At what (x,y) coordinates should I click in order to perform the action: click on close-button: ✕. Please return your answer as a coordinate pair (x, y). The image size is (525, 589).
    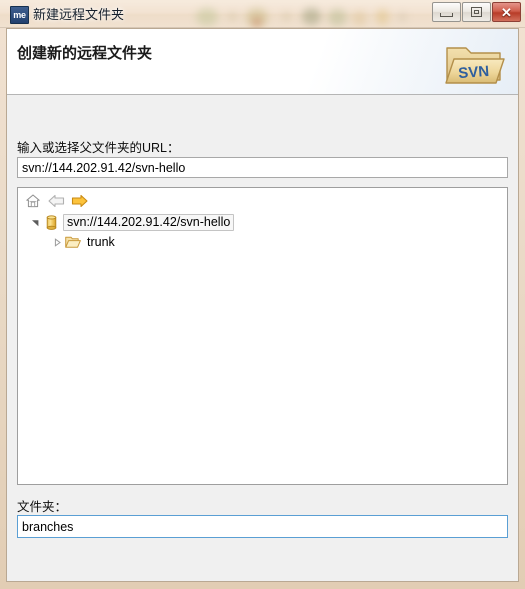
    Looking at the image, I should click on (506, 12).